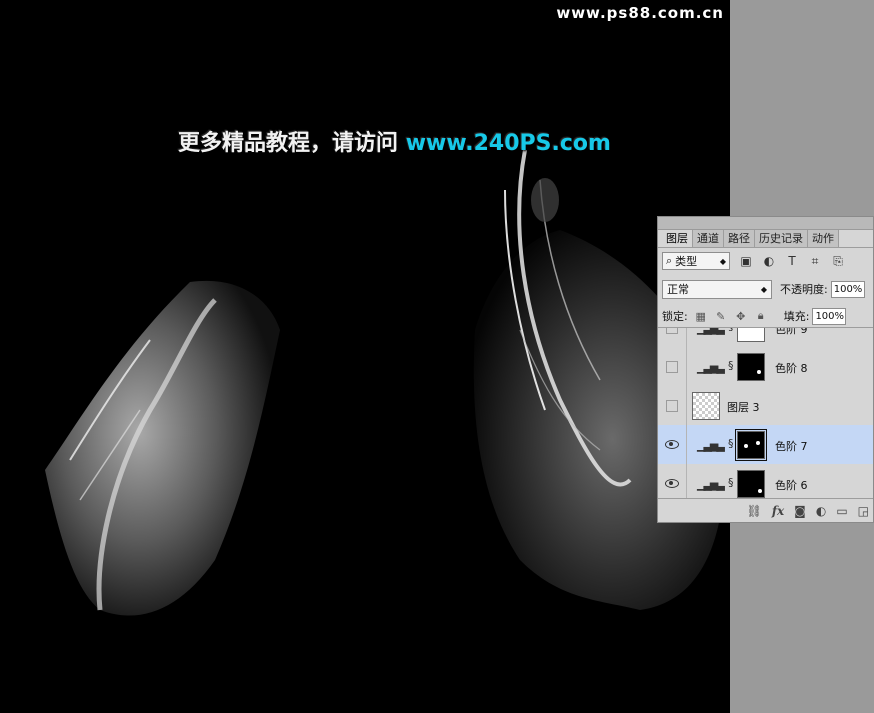  What do you see at coordinates (678, 289) in the screenshot?
I see `blend-mode-value: 正常` at bounding box center [678, 289].